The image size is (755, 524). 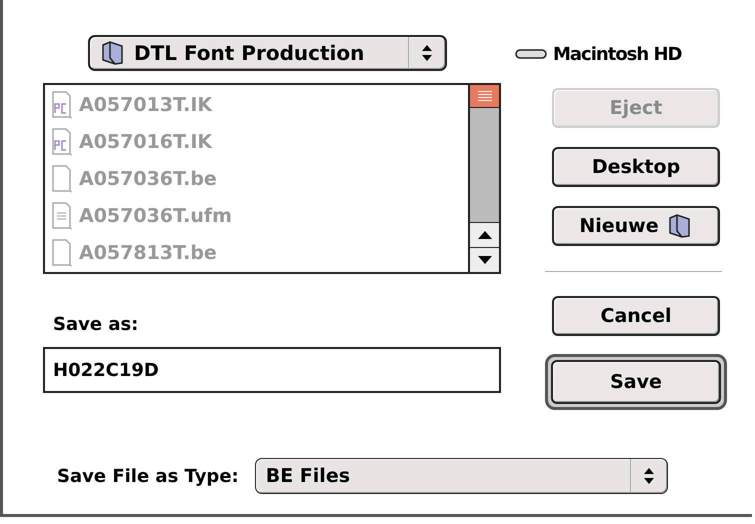 I want to click on file-type-popup: BE Files, so click(x=461, y=476).